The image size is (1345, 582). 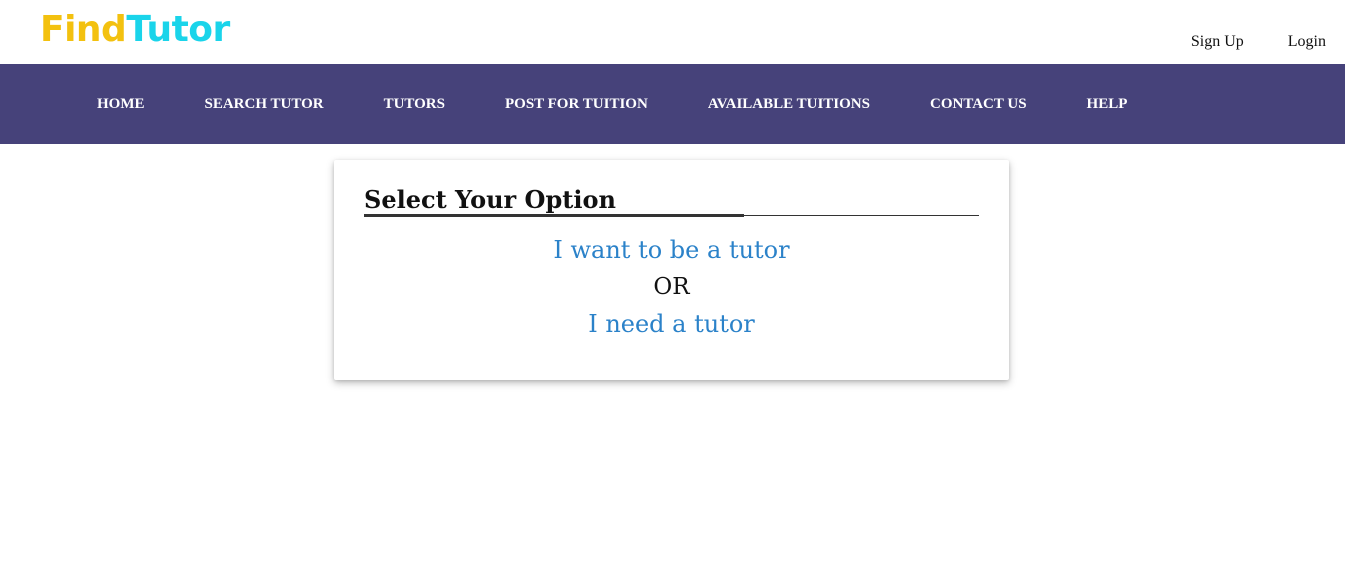 What do you see at coordinates (789, 104) in the screenshot?
I see `nav-item-available-tuitions: AVAILABLE TUITIONS` at bounding box center [789, 104].